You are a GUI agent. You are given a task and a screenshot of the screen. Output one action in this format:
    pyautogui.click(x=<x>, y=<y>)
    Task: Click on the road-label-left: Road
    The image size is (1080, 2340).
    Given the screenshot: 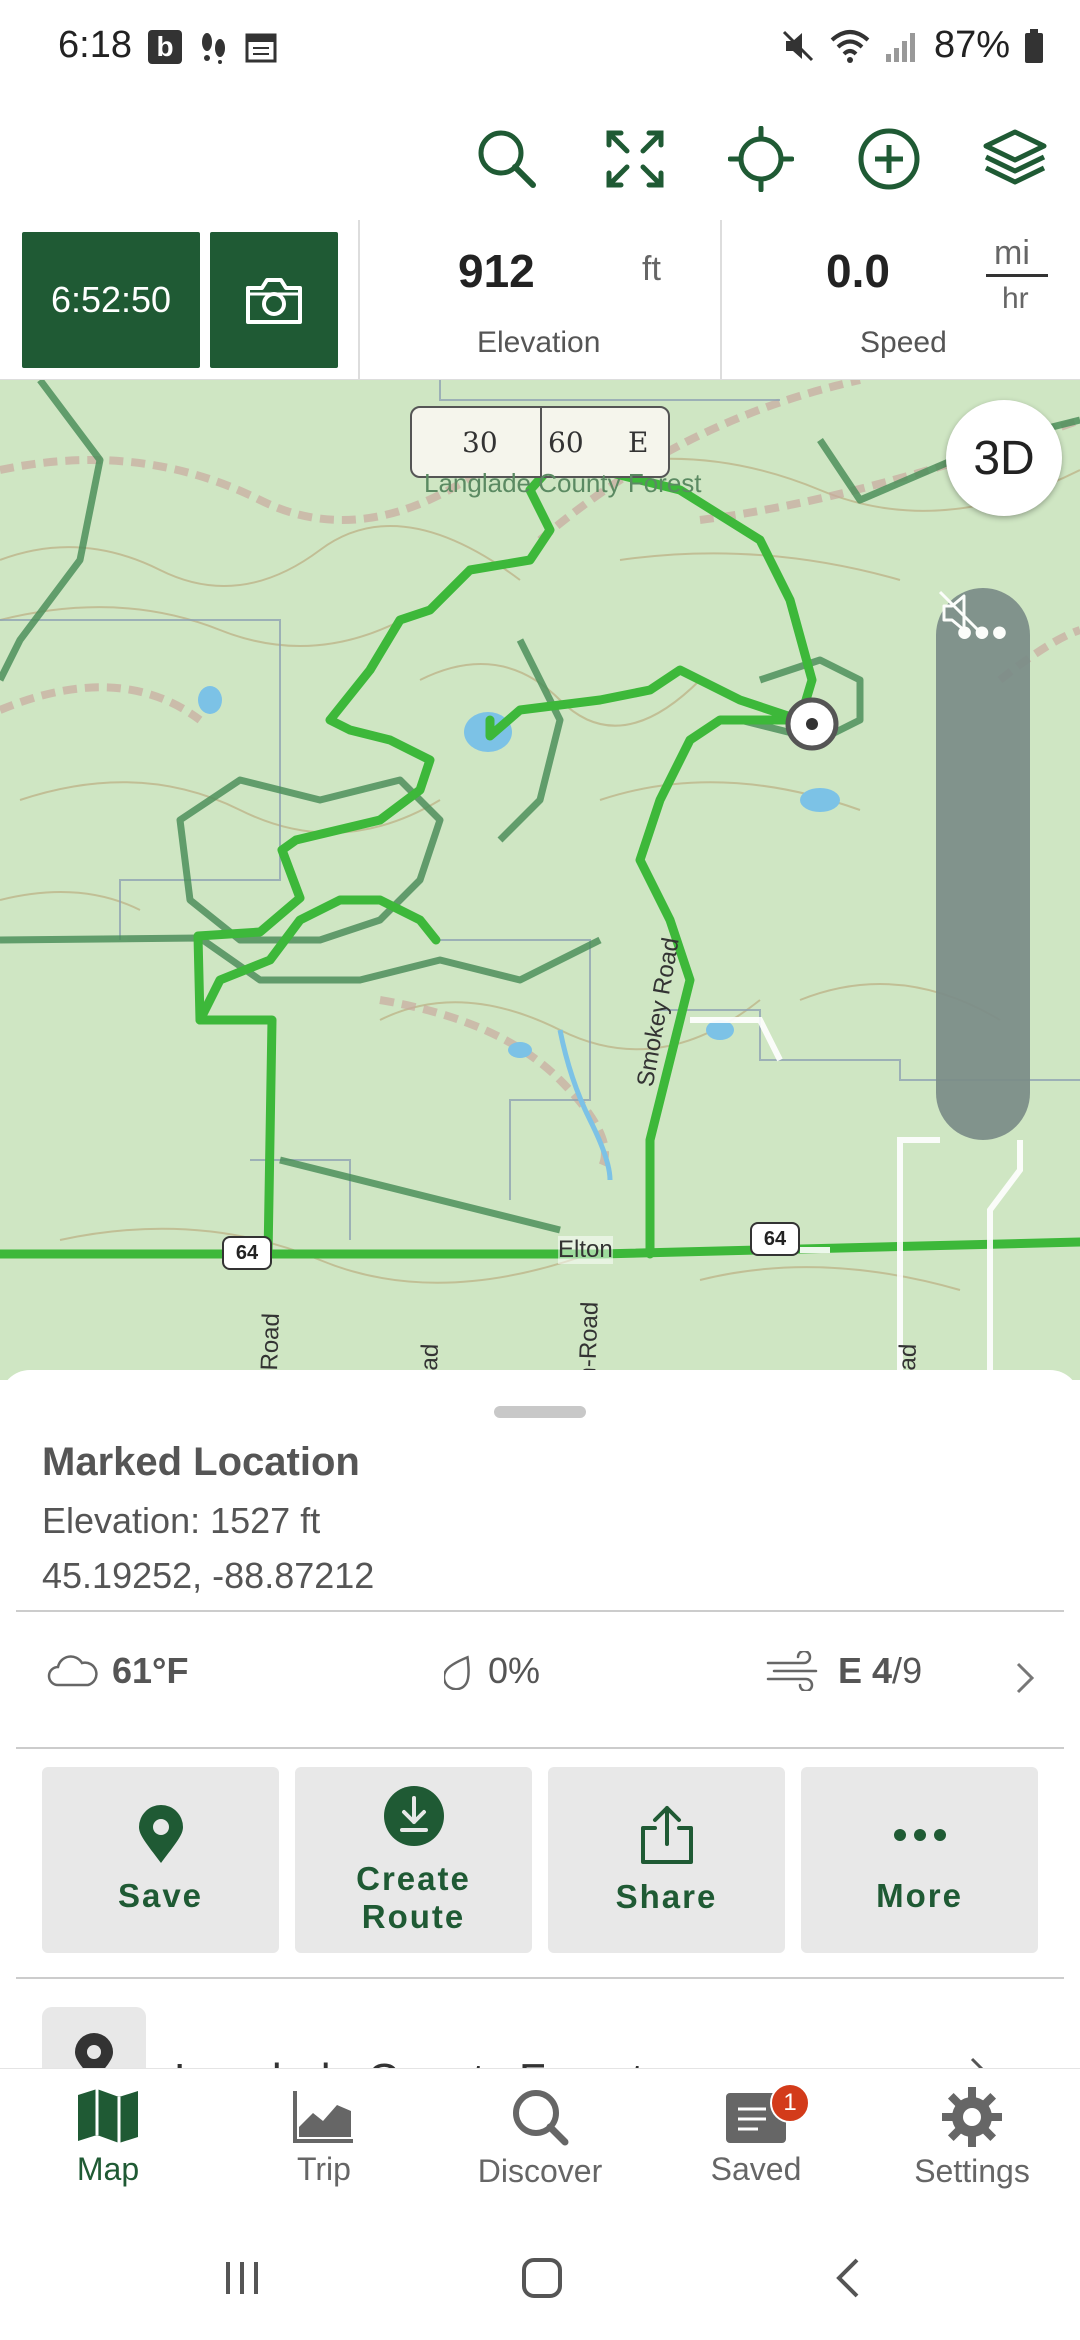 What is the action you would take?
    pyautogui.click(x=270, y=1341)
    